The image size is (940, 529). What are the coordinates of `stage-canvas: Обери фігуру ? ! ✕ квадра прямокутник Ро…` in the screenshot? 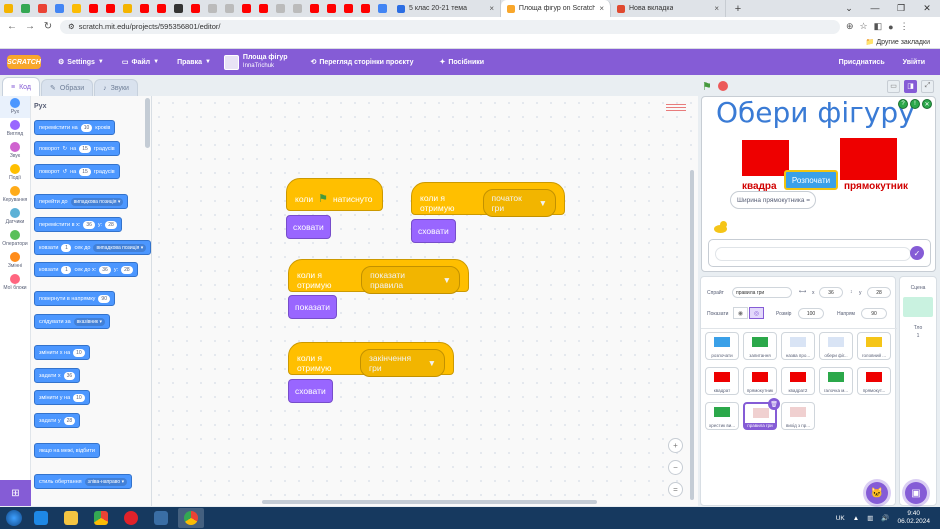 It's located at (818, 184).